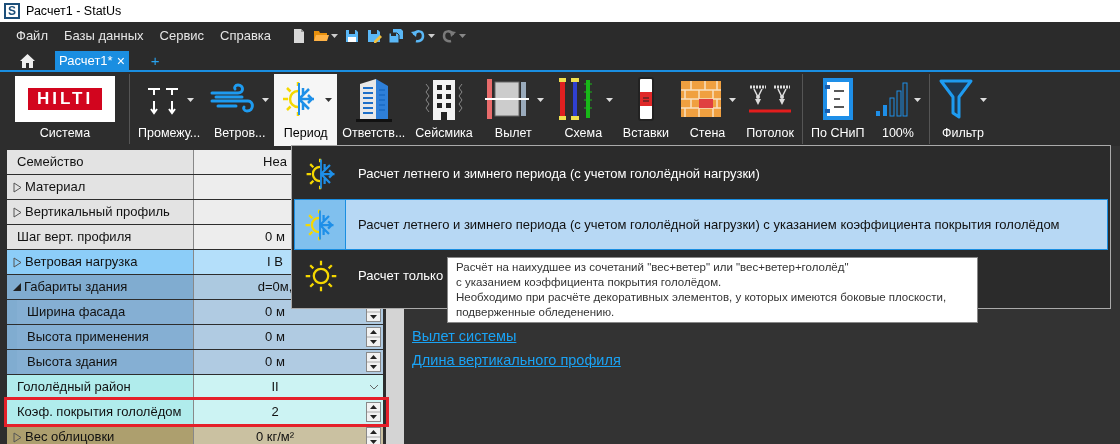 The width and height of the screenshot is (1120, 444). I want to click on property-value: 2, so click(279, 412).